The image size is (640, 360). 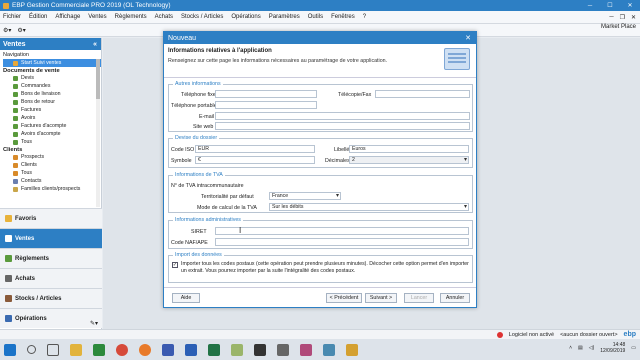 I want to click on tree-item-devis: Devis, so click(x=52, y=78).